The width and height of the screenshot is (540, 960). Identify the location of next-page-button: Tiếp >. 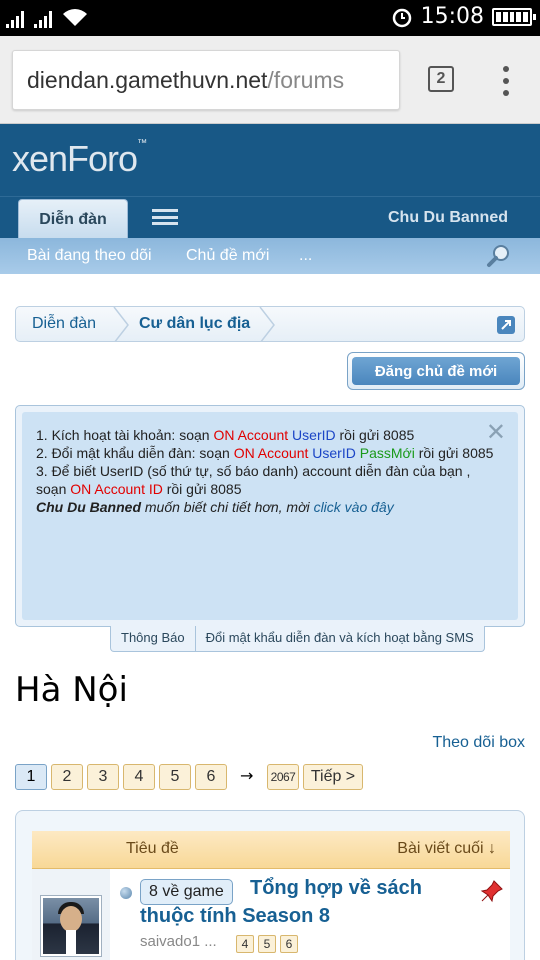
(333, 777).